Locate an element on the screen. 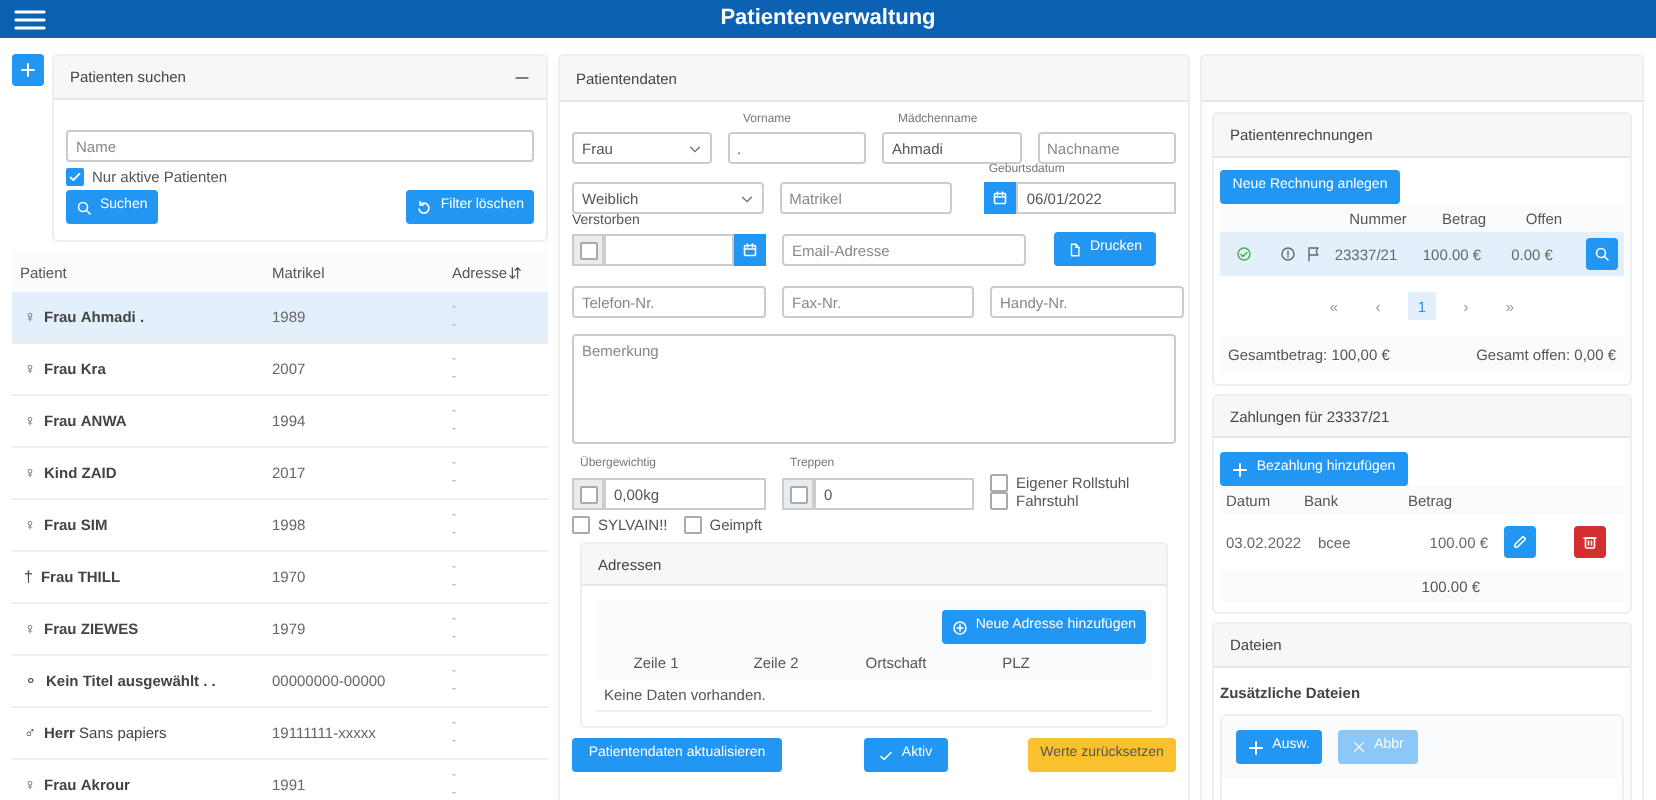 The width and height of the screenshot is (1656, 800). pencil-icon is located at coordinates (1520, 542).